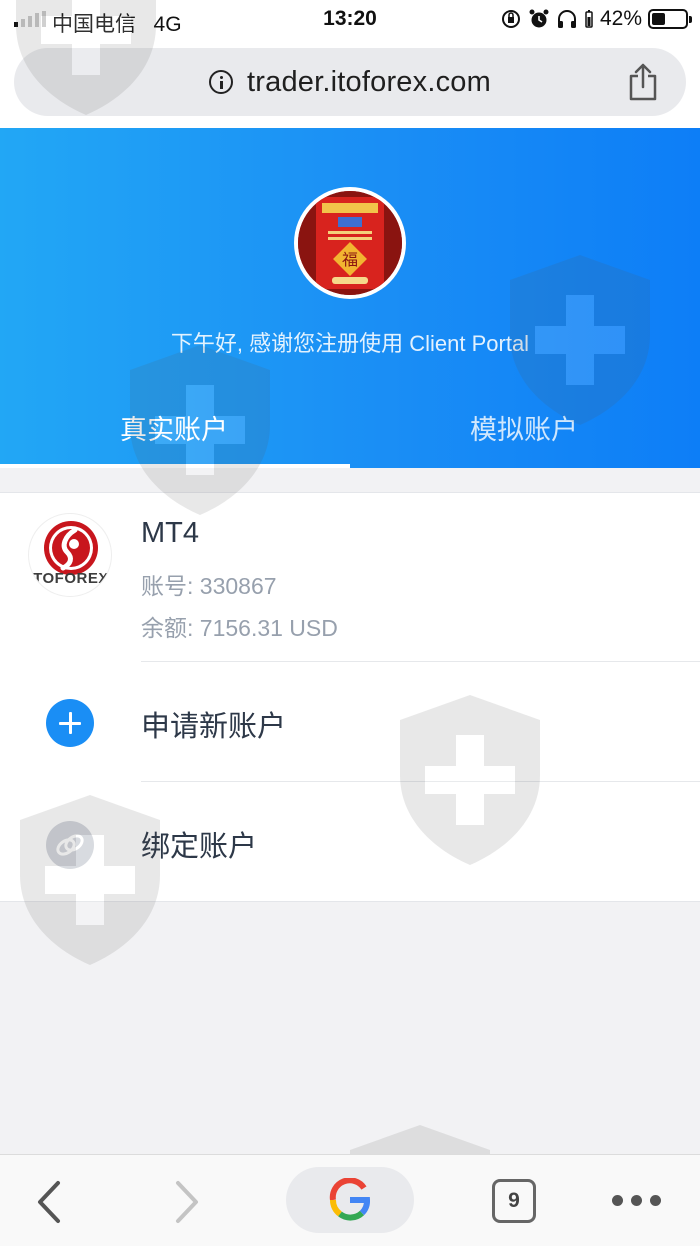 The height and width of the screenshot is (1246, 700). What do you see at coordinates (49, 1202) in the screenshot?
I see `back-icon` at bounding box center [49, 1202].